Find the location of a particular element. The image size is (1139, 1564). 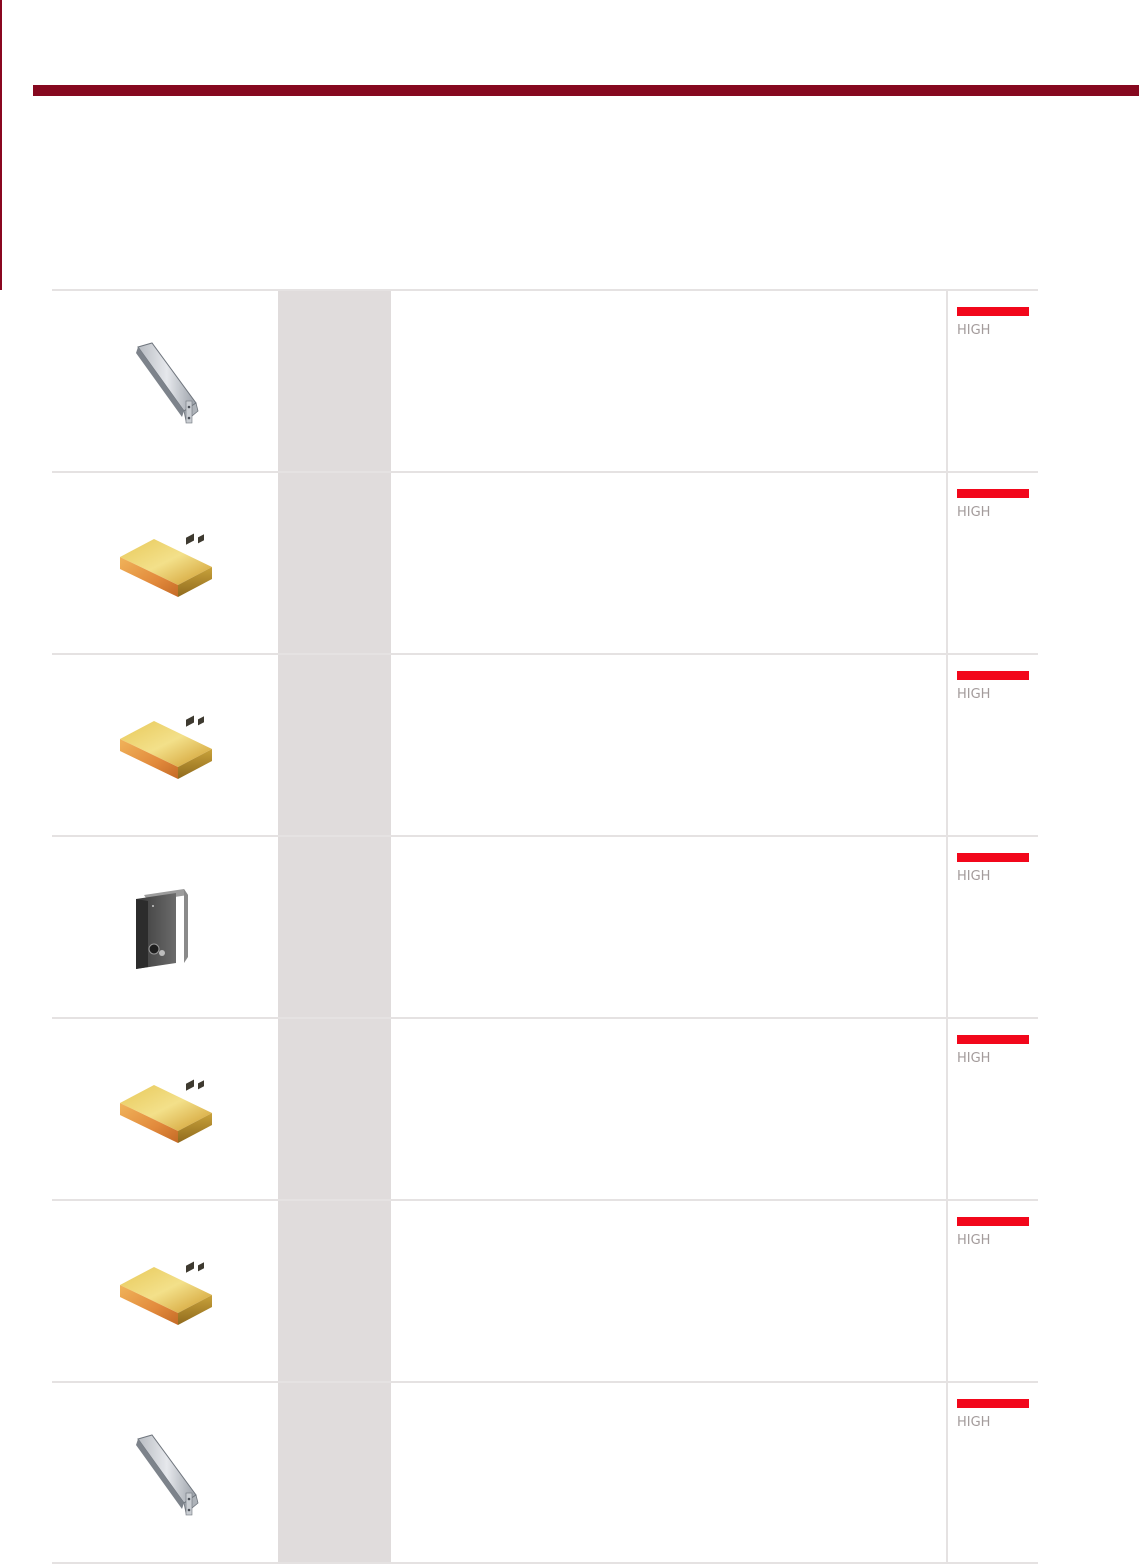

header-bar is located at coordinates (586, 90).